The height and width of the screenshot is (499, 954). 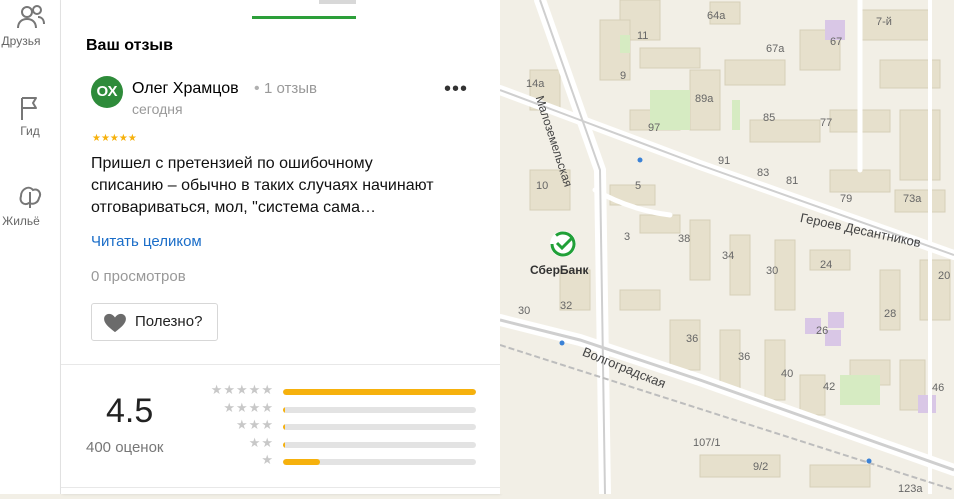 What do you see at coordinates (938, 388) in the screenshot?
I see `house-number: 46` at bounding box center [938, 388].